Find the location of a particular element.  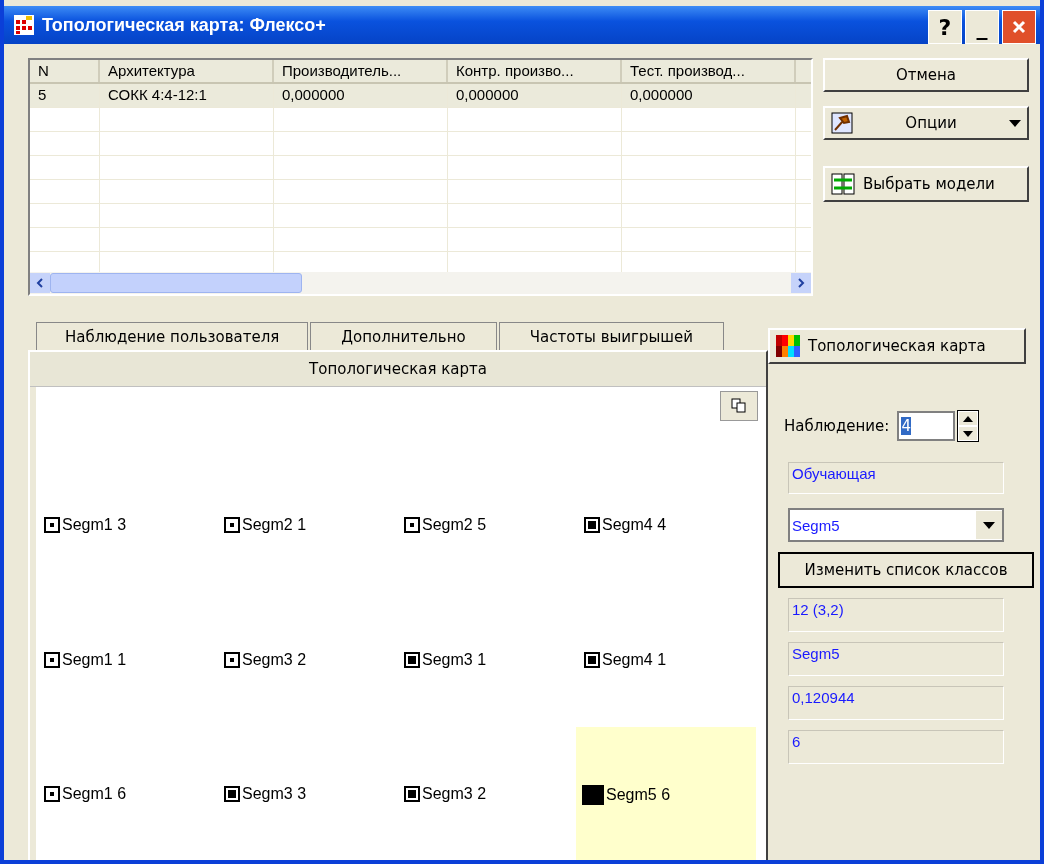

map-cell: Segm4 1 is located at coordinates (666, 659).